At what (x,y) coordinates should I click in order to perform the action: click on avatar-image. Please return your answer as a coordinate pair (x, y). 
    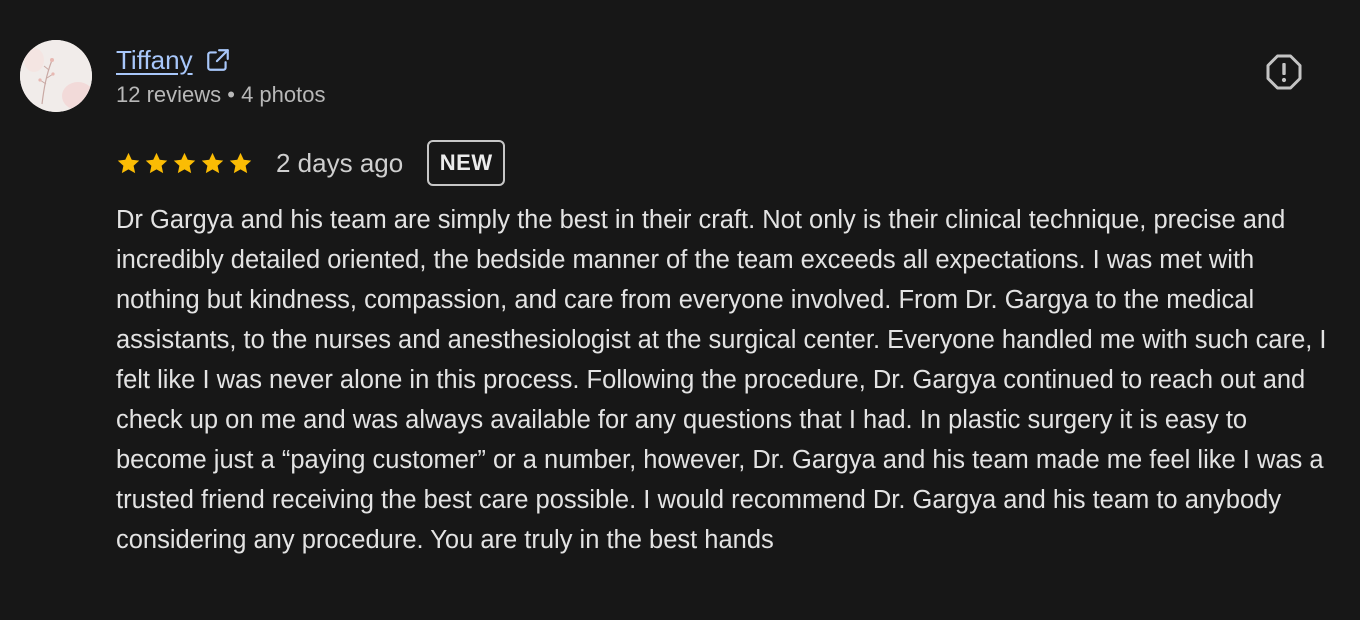
    Looking at the image, I should click on (56, 76).